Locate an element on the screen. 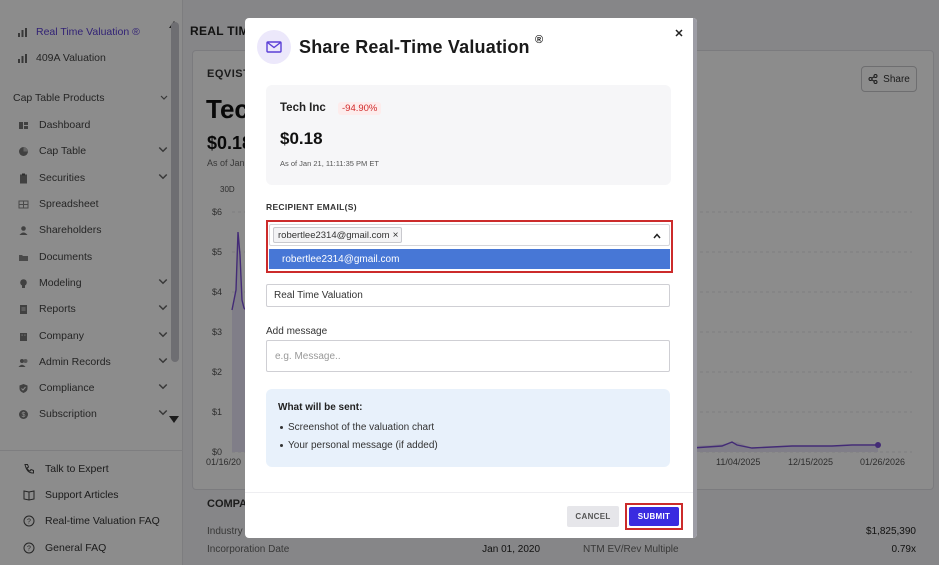 The image size is (939, 565). chevron-up-icon is located at coordinates (657, 236).